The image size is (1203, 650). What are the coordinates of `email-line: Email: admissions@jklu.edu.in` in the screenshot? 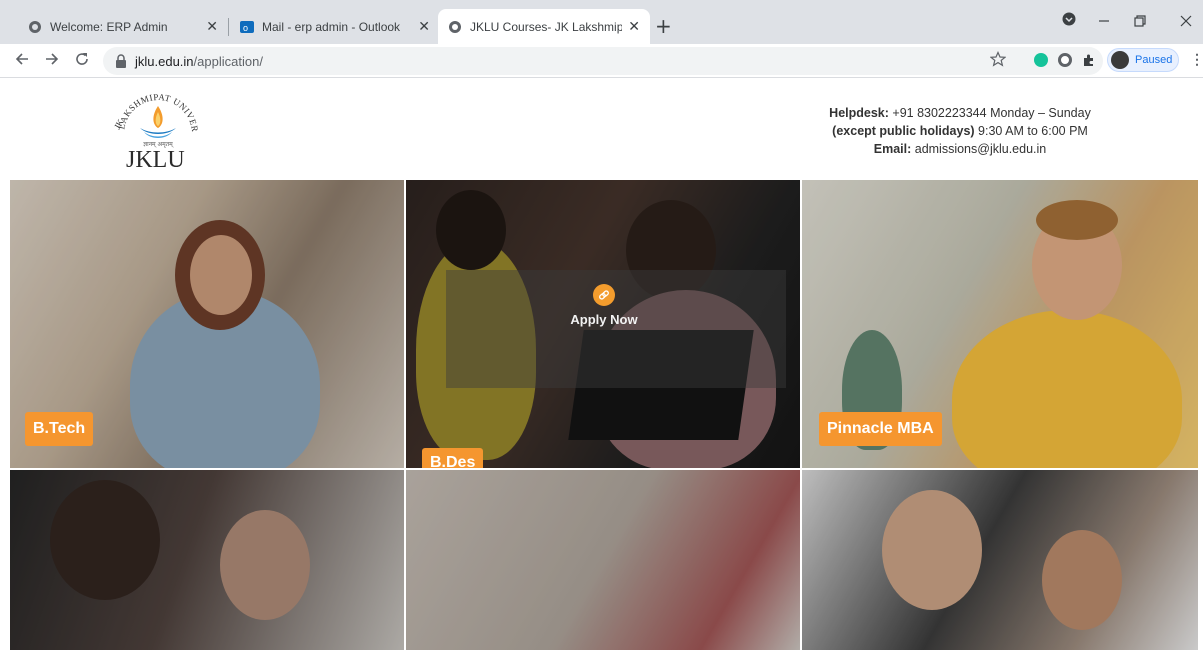 It's located at (960, 149).